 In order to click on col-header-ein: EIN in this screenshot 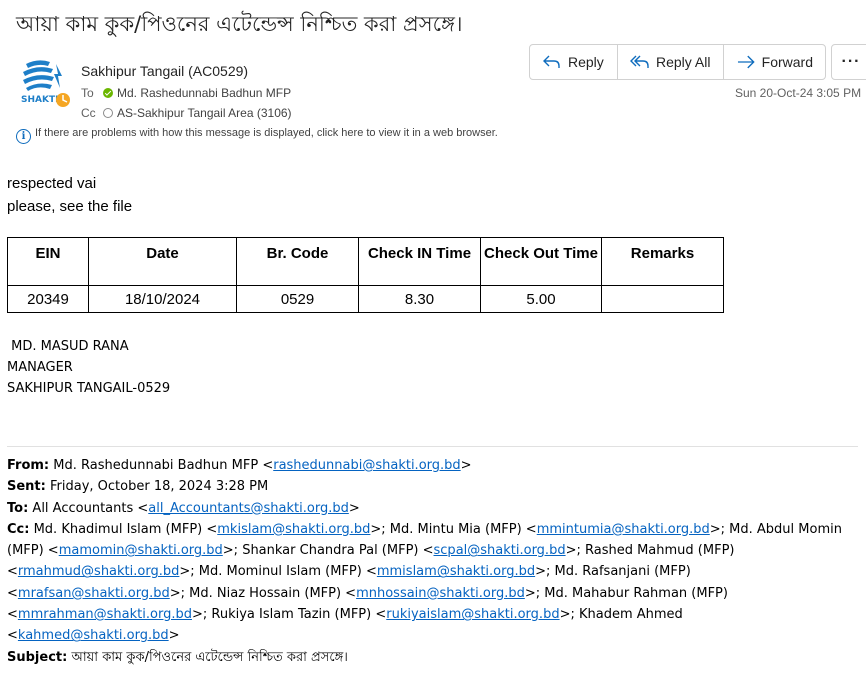, I will do `click(48, 261)`.